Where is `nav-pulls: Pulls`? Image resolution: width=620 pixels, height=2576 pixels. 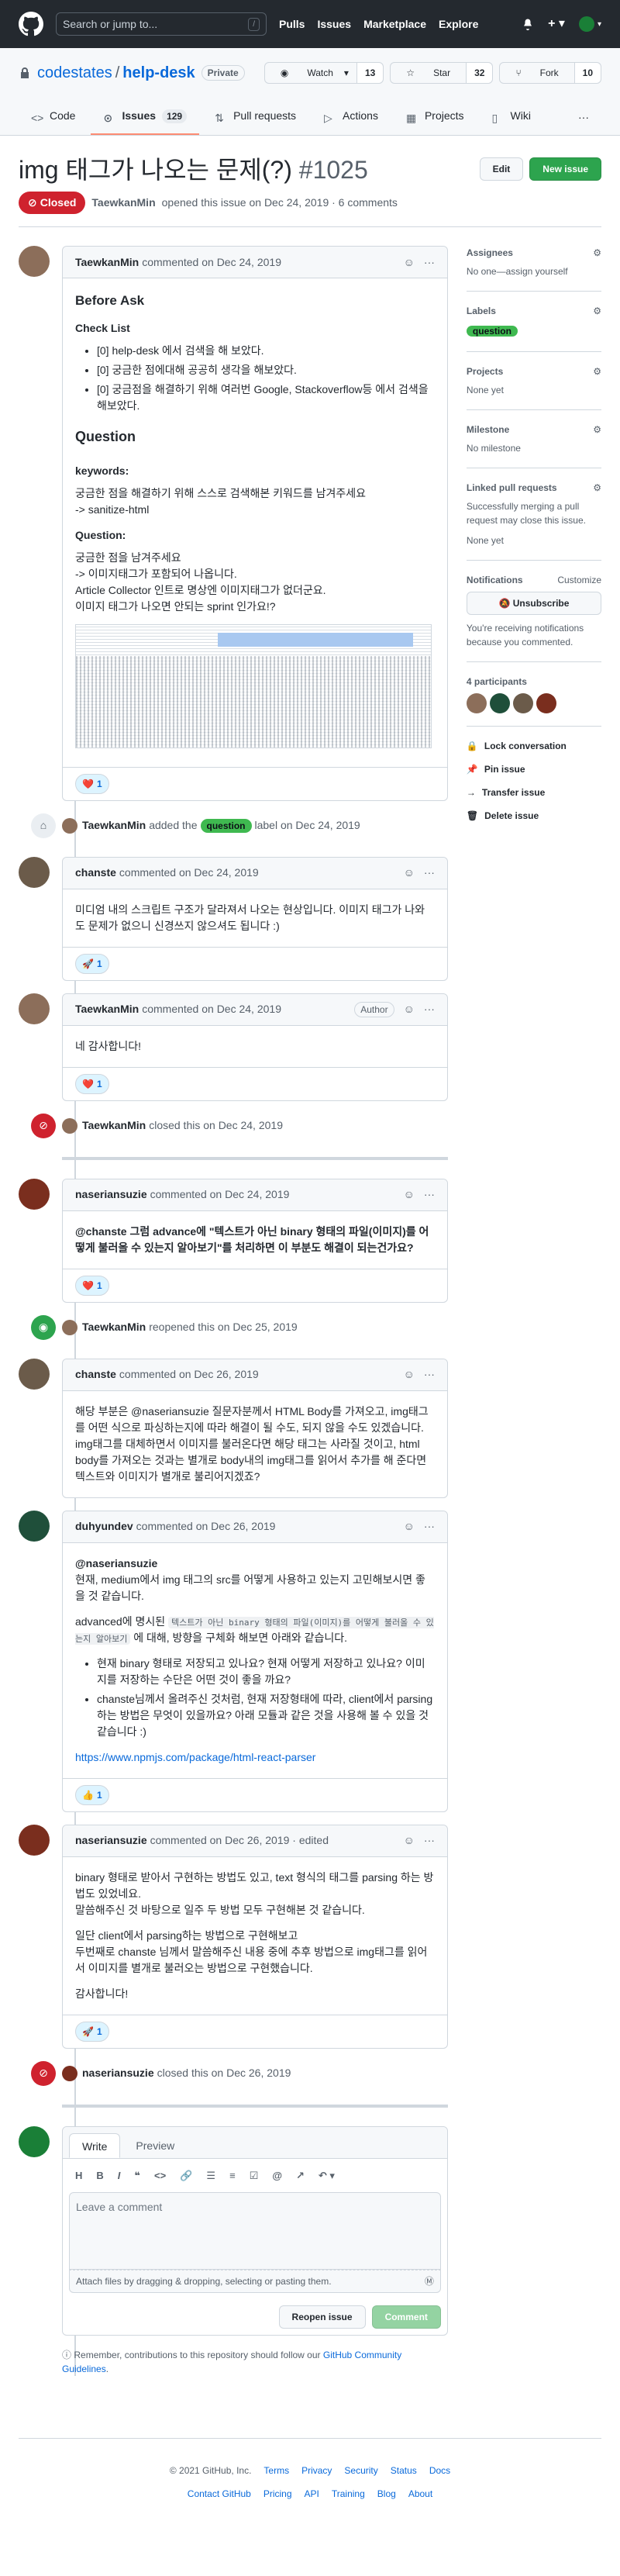
nav-pulls: Pulls is located at coordinates (292, 25).